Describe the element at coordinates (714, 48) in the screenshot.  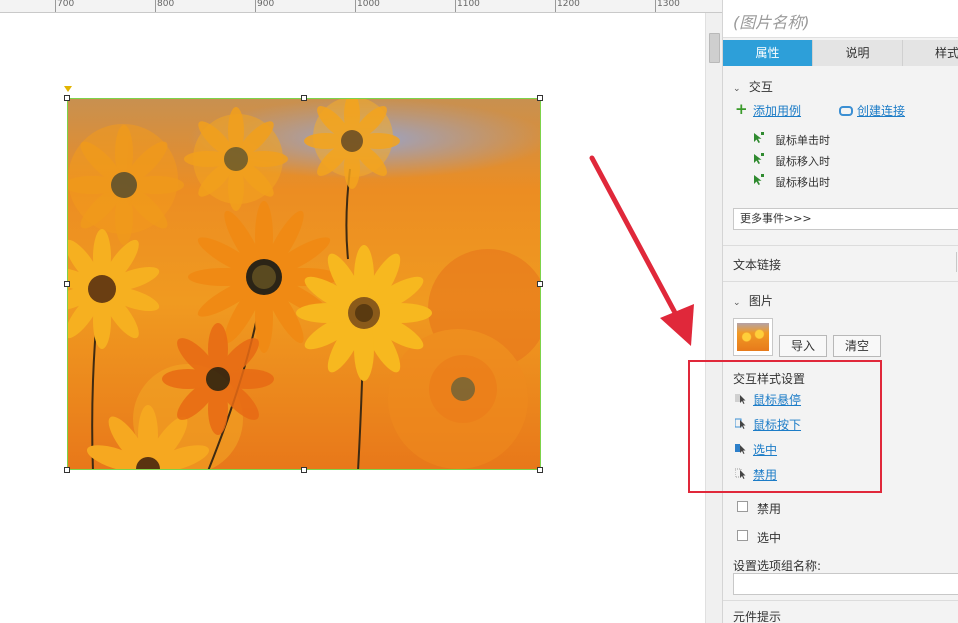
I see `scrollbar-thumb` at that location.